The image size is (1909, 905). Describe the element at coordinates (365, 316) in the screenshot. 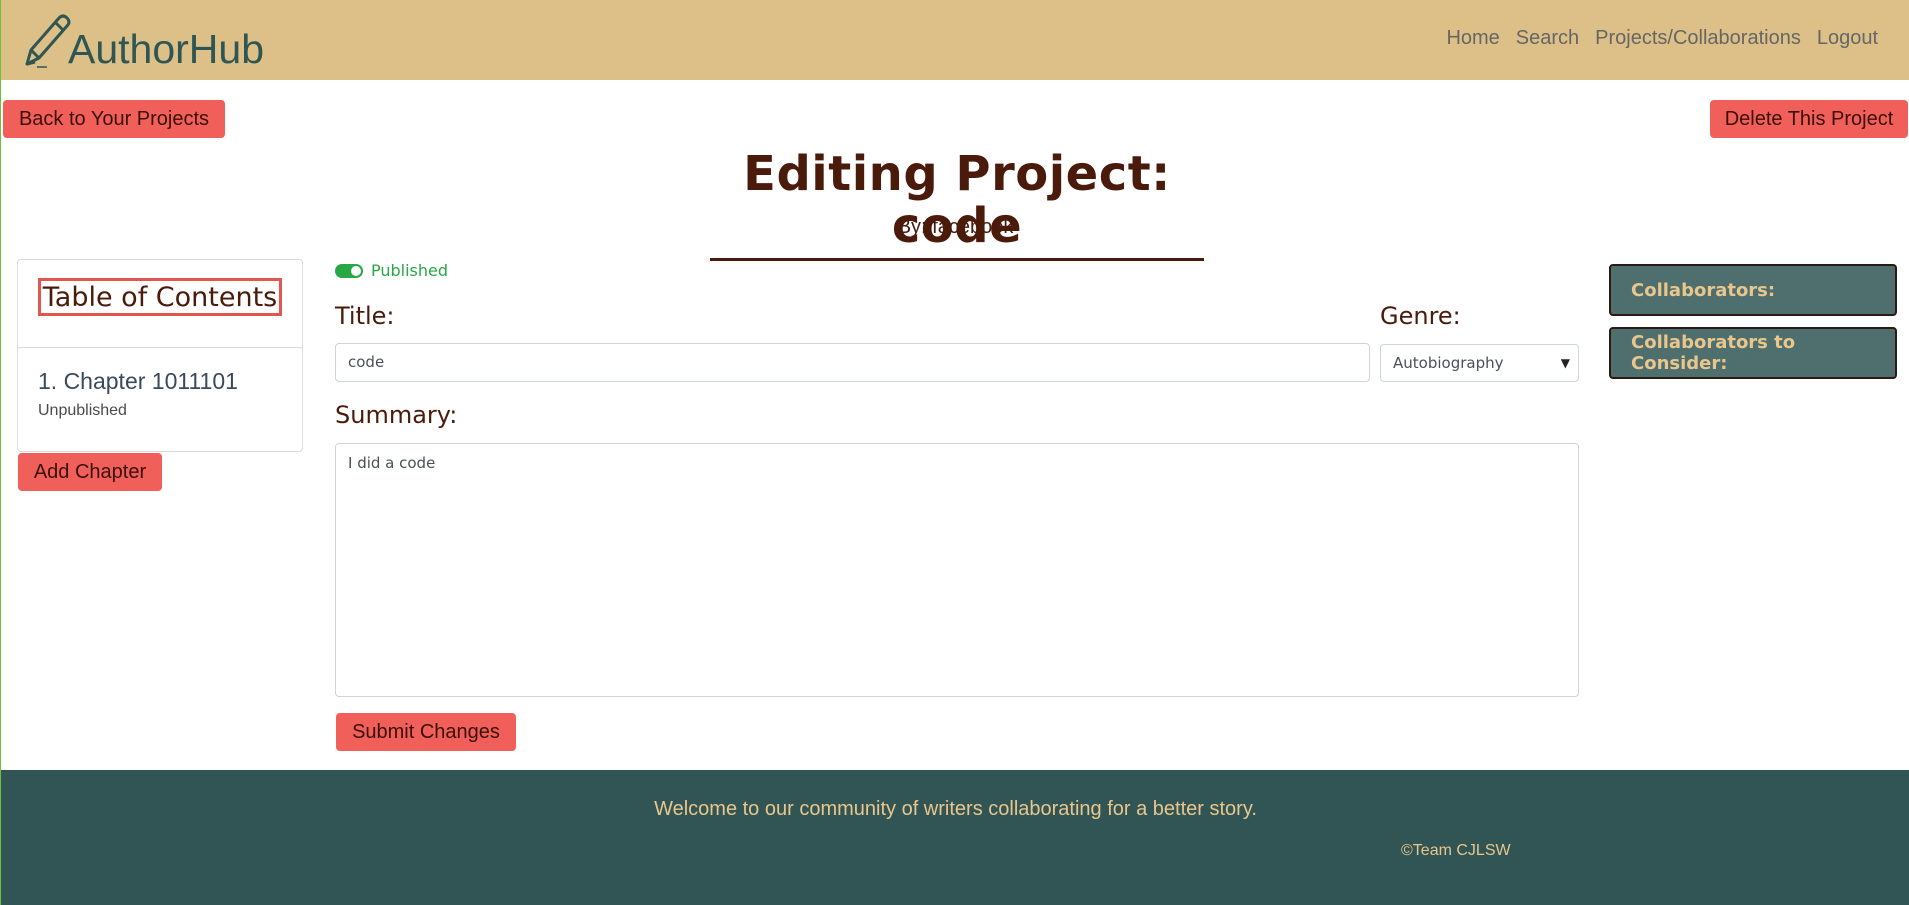

I see `title-label: Title:` at that location.